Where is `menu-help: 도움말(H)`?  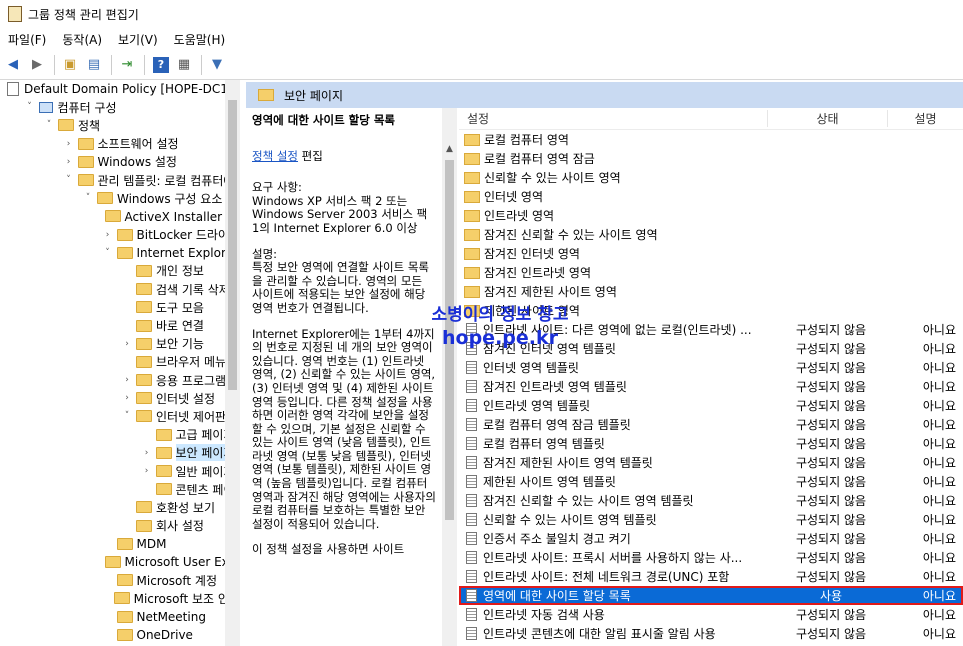
menu-help: 도움말(H) is located at coordinates (200, 39).